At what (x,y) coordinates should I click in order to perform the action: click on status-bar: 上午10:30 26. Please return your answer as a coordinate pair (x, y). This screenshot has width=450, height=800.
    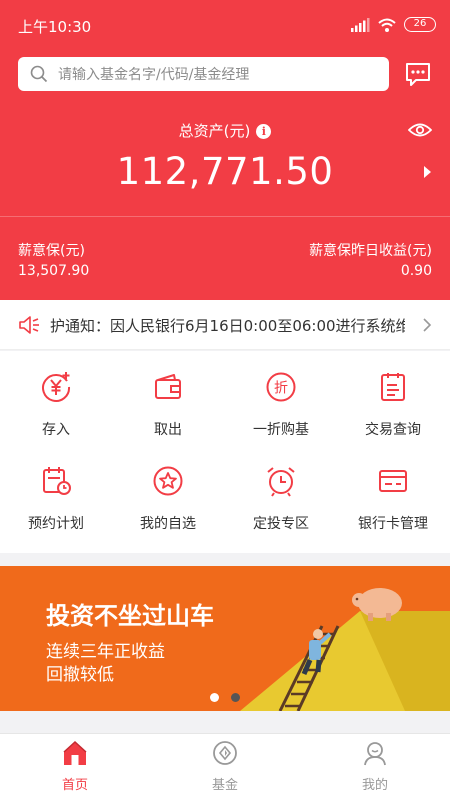
    Looking at the image, I should click on (225, 25).